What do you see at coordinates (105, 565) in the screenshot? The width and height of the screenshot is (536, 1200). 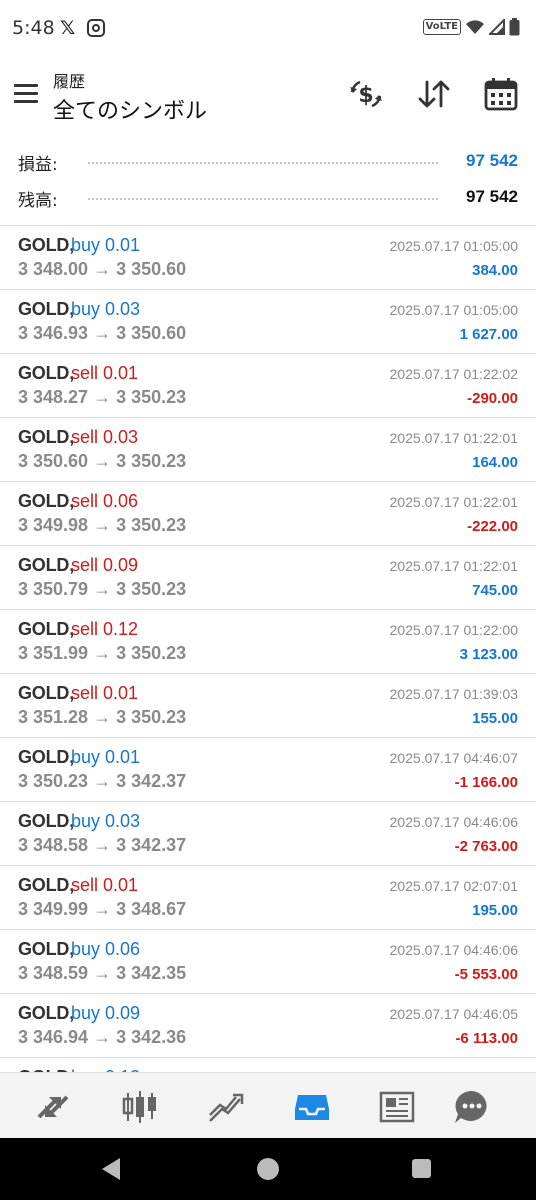 I see `trade-action: sell 0.09` at bounding box center [105, 565].